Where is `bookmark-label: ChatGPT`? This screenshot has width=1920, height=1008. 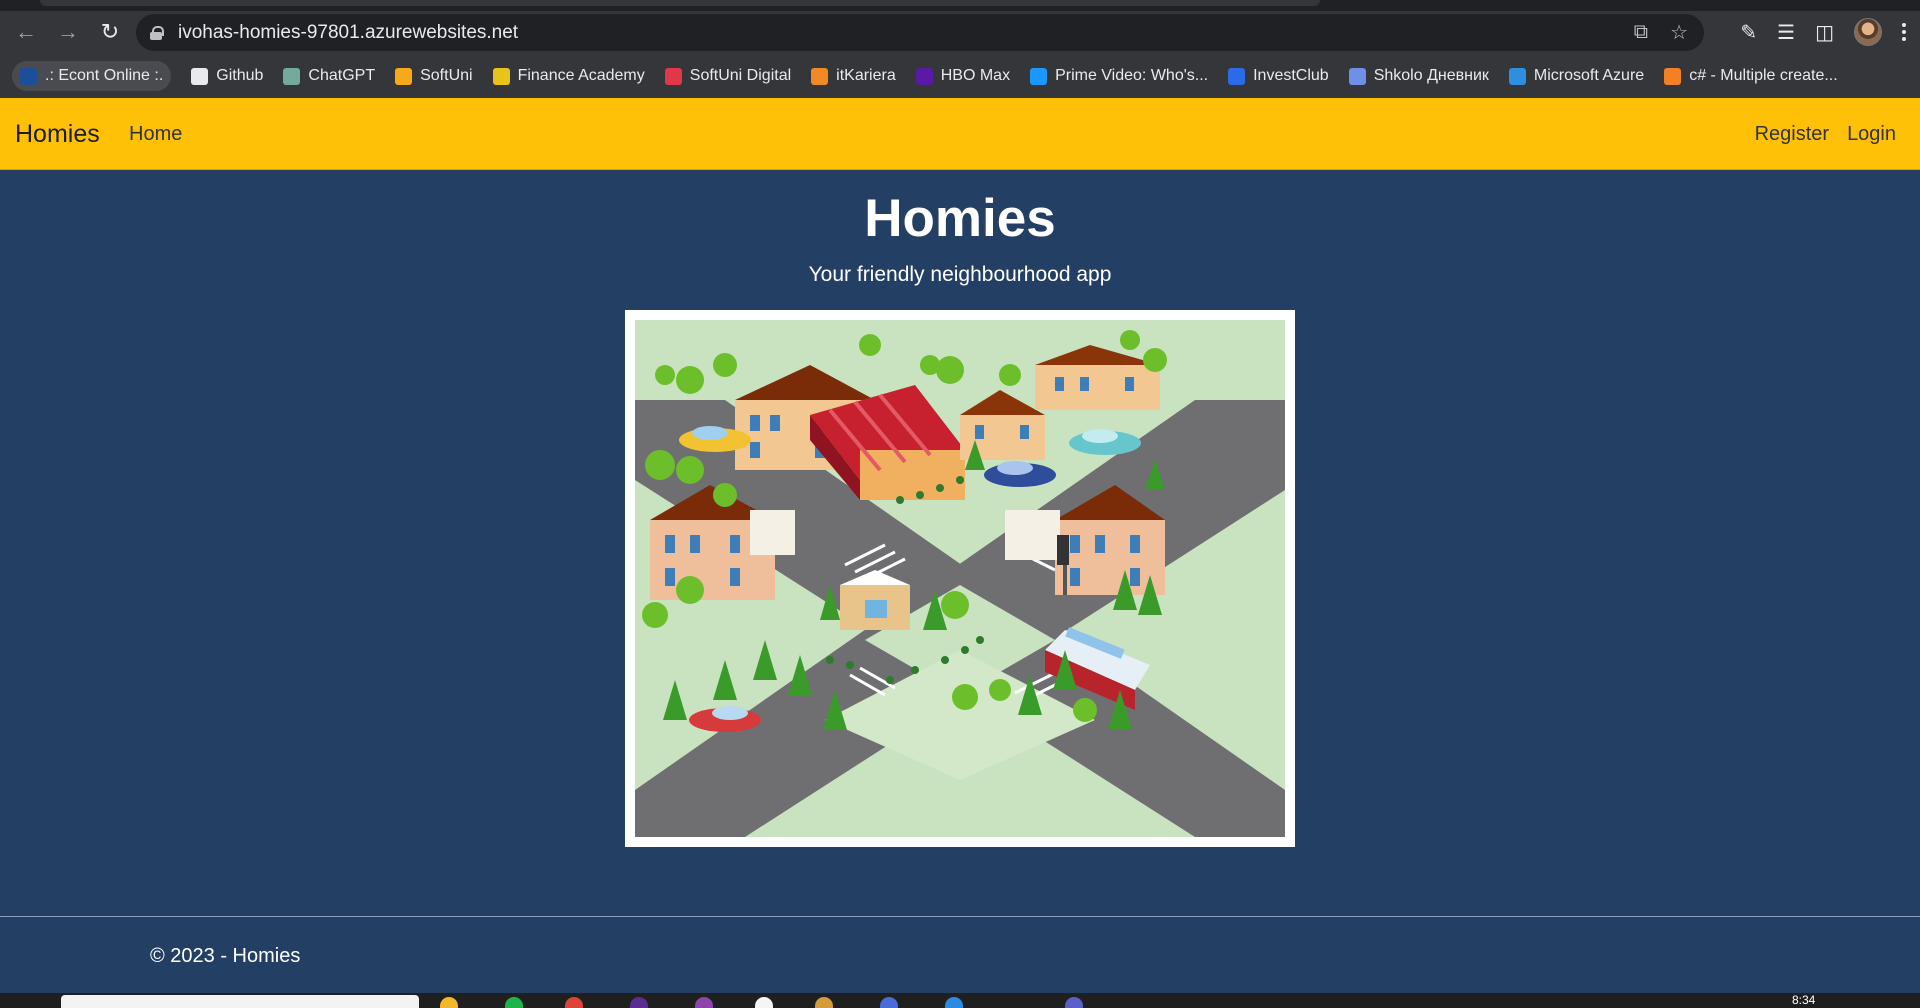 bookmark-label: ChatGPT is located at coordinates (342, 75).